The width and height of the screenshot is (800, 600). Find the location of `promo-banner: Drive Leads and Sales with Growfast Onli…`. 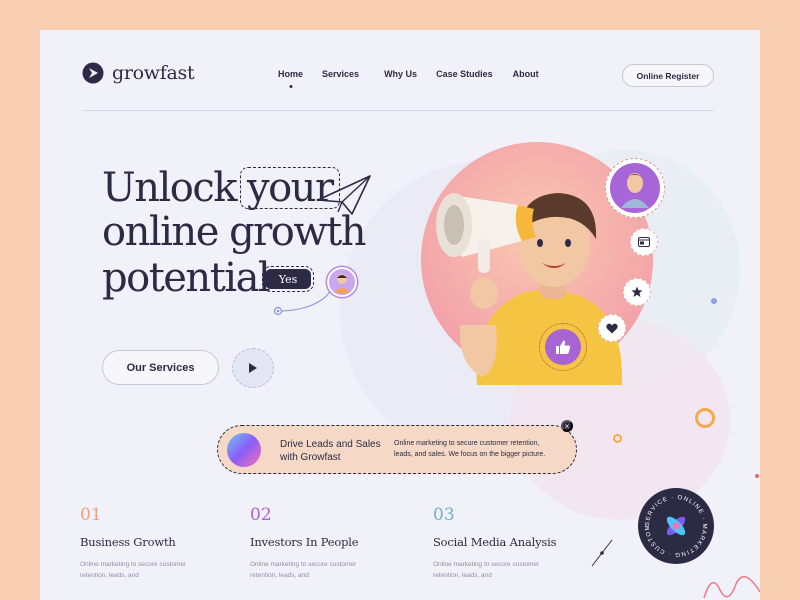

promo-banner: Drive Leads and Sales with Growfast Onli… is located at coordinates (397, 447).